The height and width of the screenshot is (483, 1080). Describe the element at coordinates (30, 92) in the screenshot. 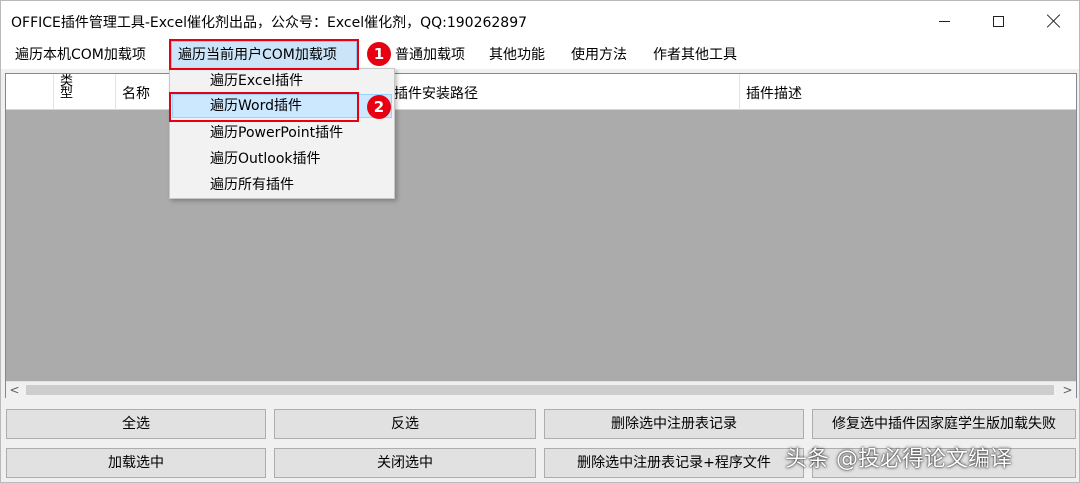

I see `column-header-row-selector` at that location.